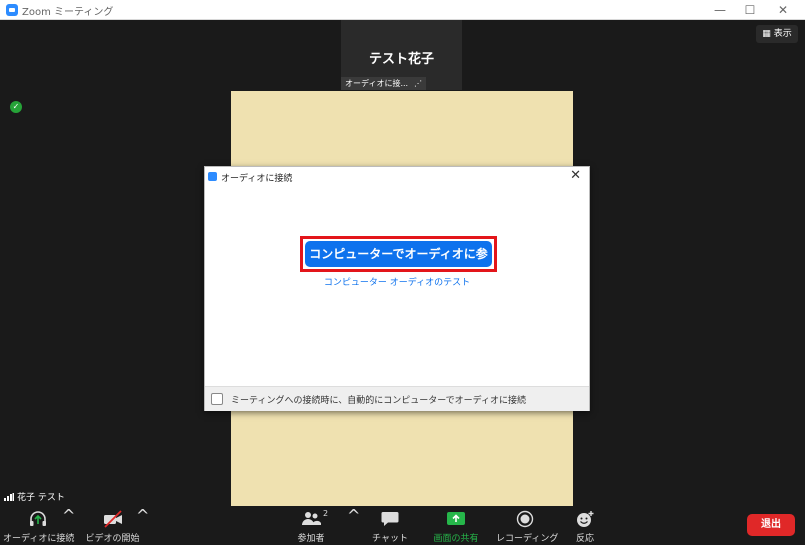 The height and width of the screenshot is (545, 805). Describe the element at coordinates (142, 525) in the screenshot. I see `video-options-caret-icon: ^` at that location.